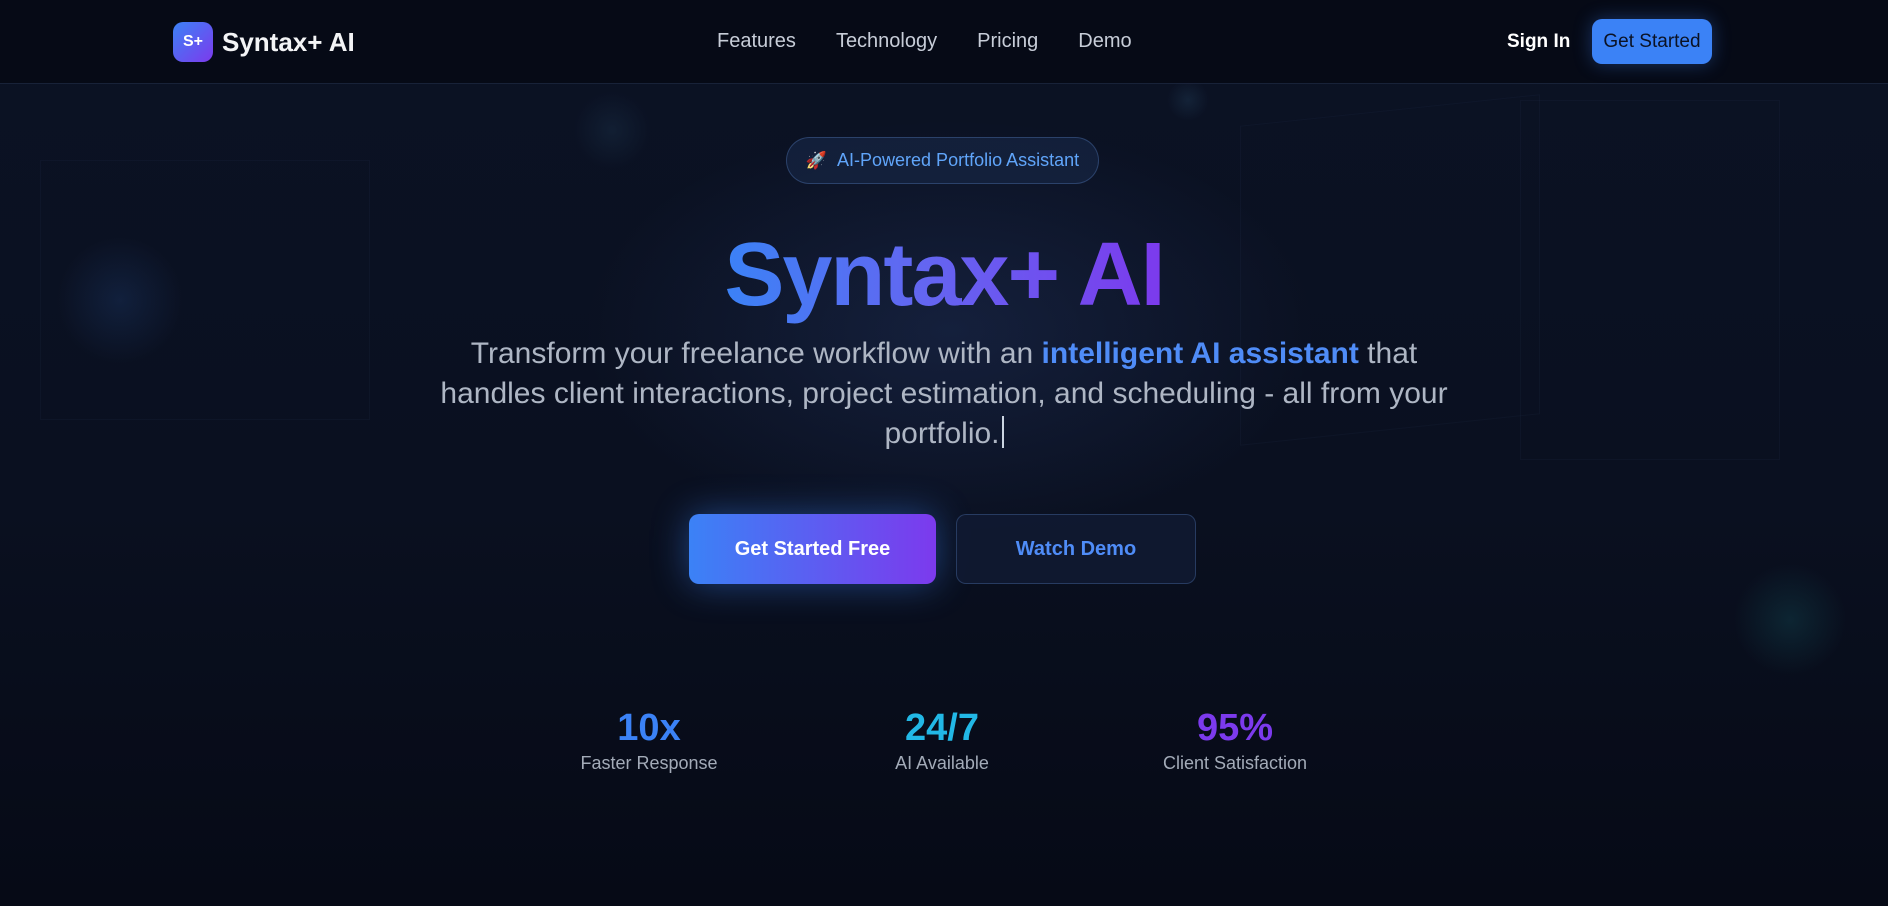  I want to click on nav-link-pricing: Pricing, so click(1007, 41).